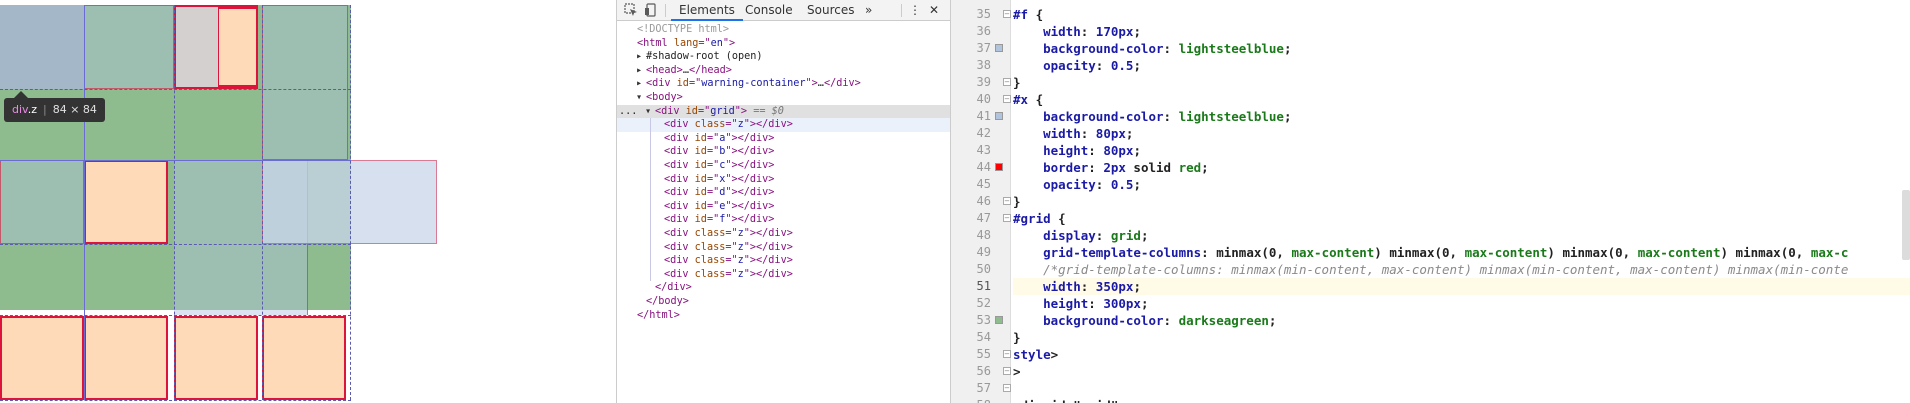  What do you see at coordinates (1461, 218) in the screenshot?
I see `code-line: #grid {` at bounding box center [1461, 218].